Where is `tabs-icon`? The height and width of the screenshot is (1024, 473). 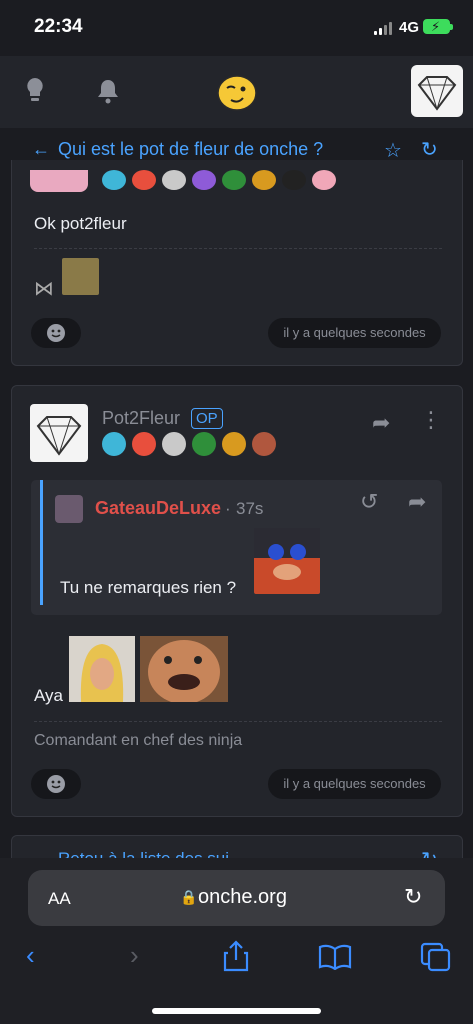
tabs-icon is located at coordinates (436, 959).